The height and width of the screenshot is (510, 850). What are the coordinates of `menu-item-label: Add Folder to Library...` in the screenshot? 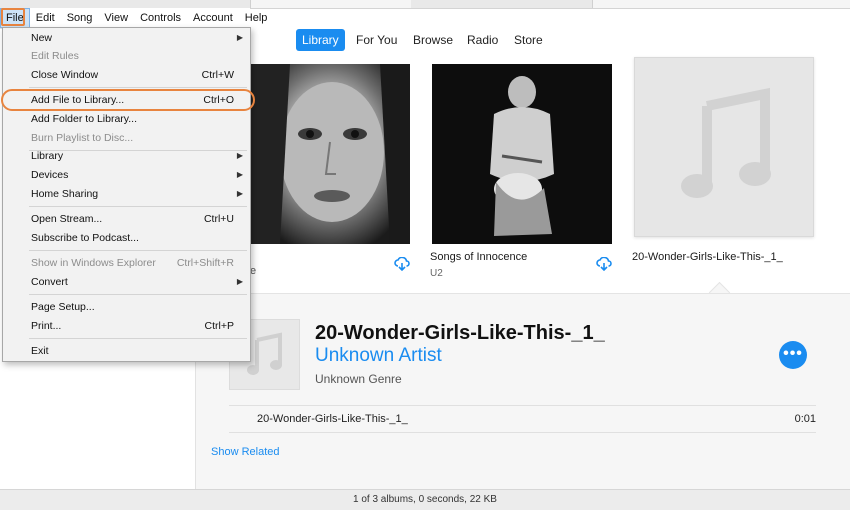 It's located at (84, 119).